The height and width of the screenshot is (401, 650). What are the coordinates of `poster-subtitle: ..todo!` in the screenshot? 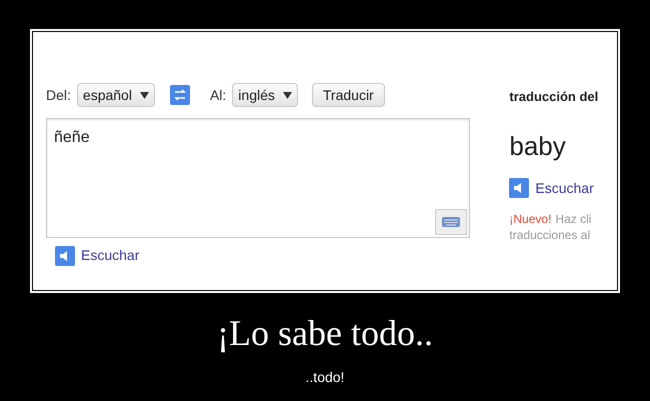 It's located at (325, 377).